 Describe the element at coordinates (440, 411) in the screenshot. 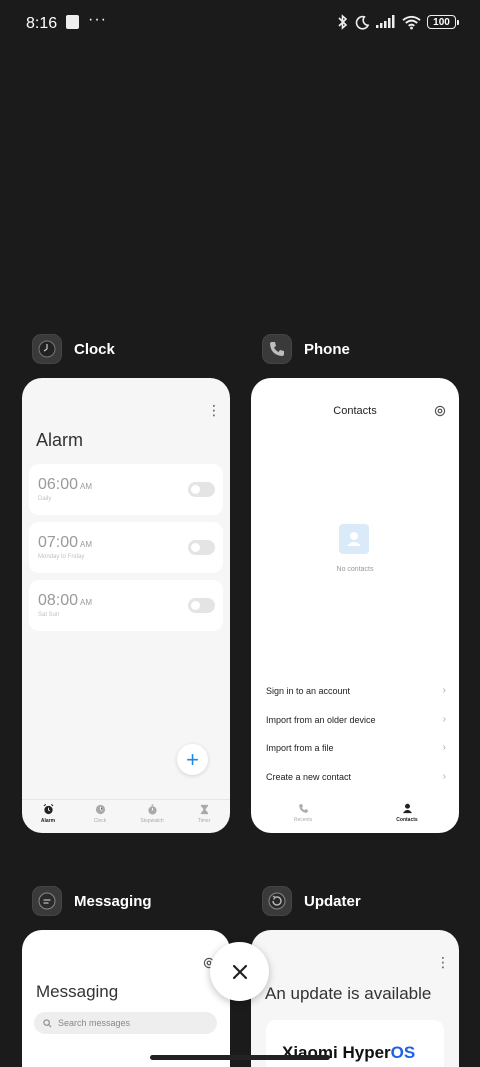

I see `settings-gear-icon` at that location.